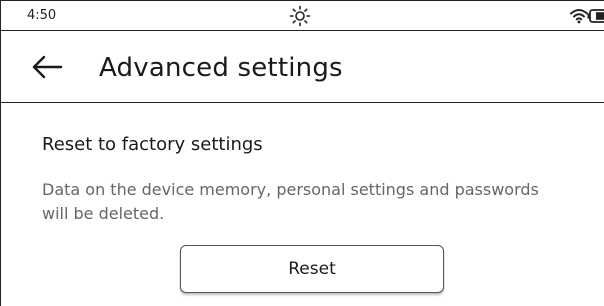 This screenshot has height=306, width=604. Describe the element at coordinates (312, 269) in the screenshot. I see `reset-button: Reset` at that location.